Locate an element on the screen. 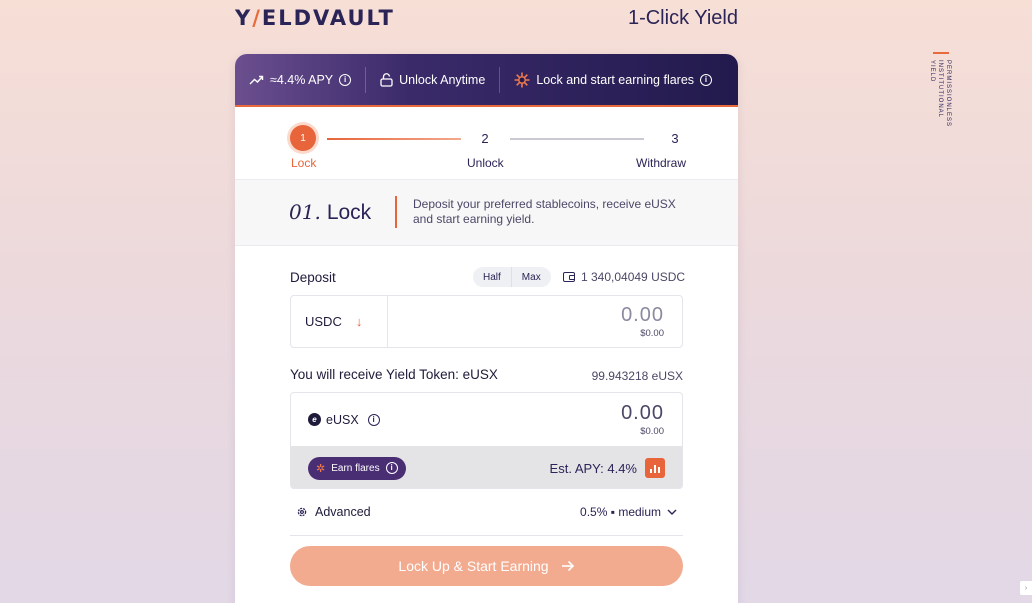 The height and width of the screenshot is (603, 1032). deposit-token-label: USDC is located at coordinates (323, 321).